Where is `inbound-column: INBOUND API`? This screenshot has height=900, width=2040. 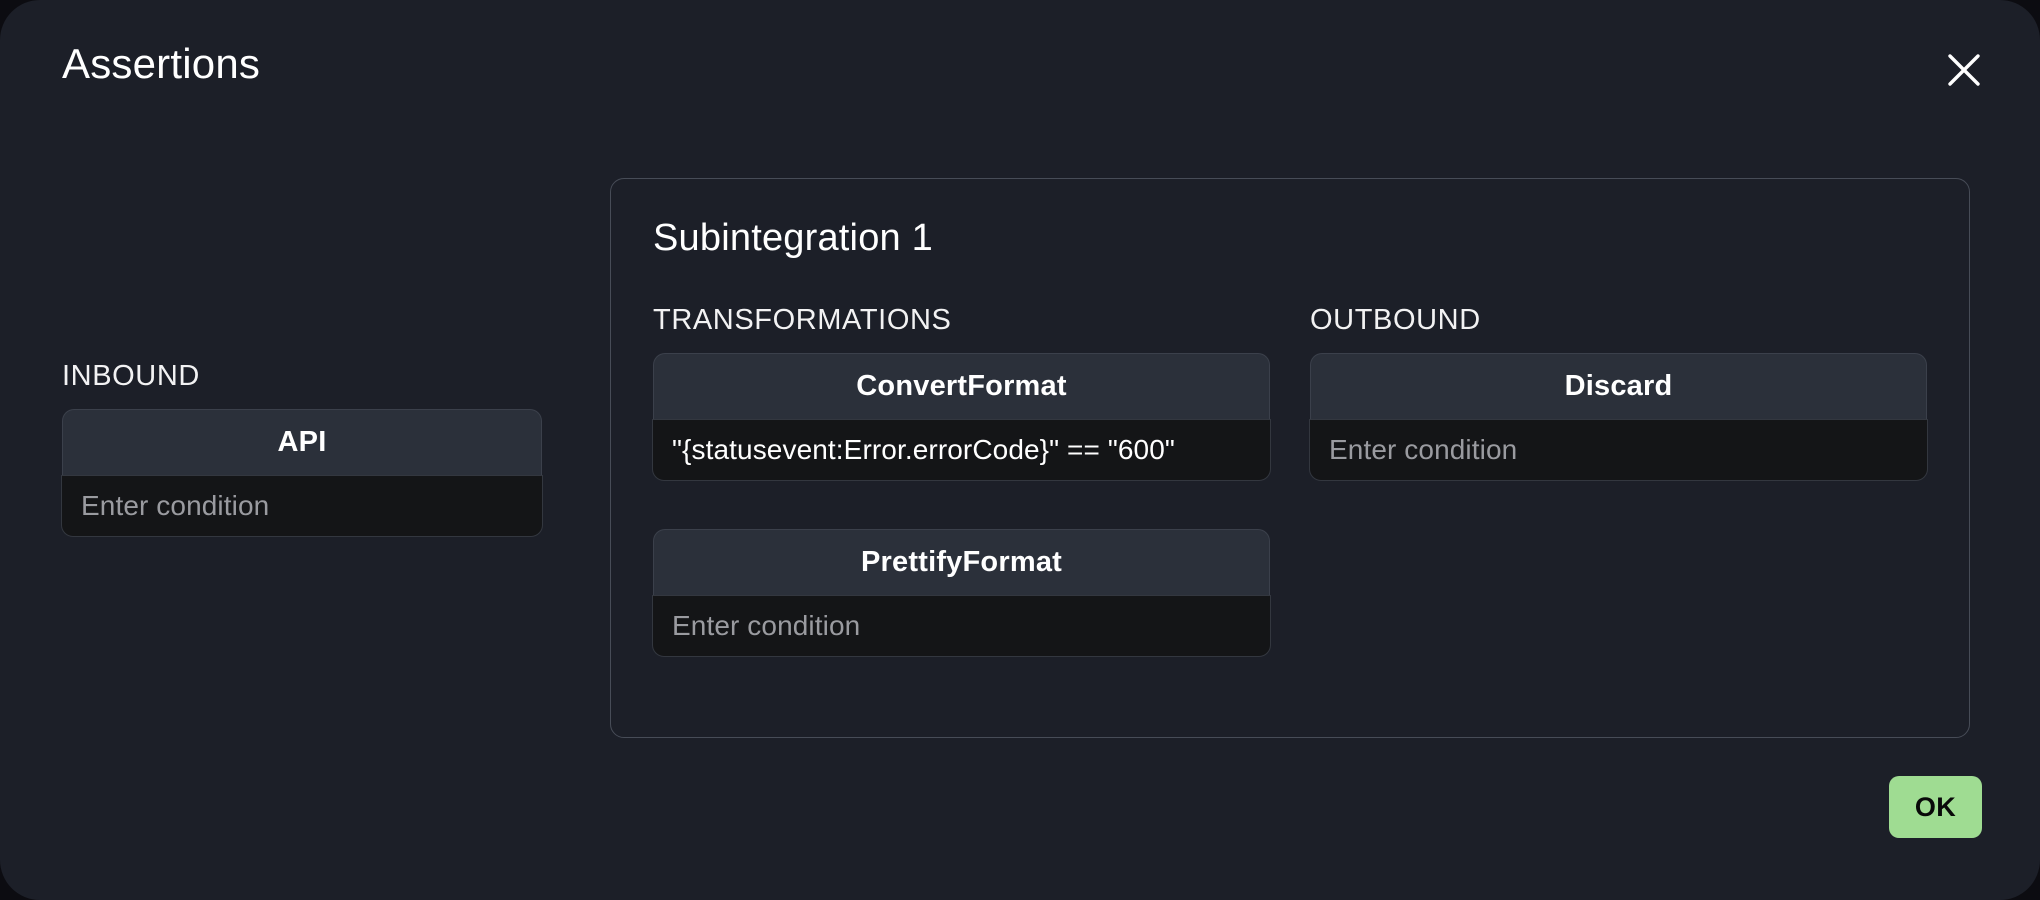 inbound-column: INBOUND API is located at coordinates (302, 448).